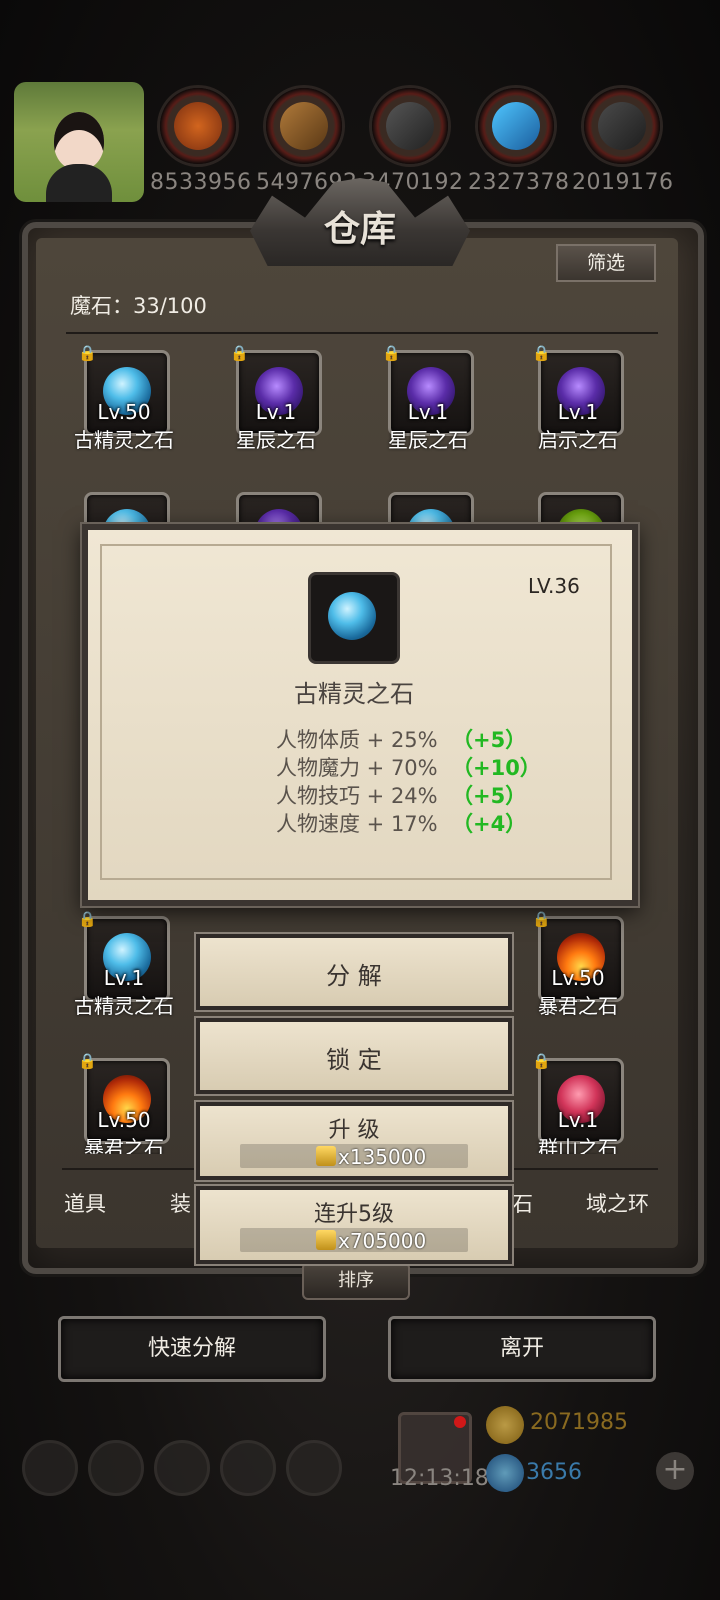  Describe the element at coordinates (623, 182) in the screenshot. I see `stone-count-resource: 2019176` at that location.